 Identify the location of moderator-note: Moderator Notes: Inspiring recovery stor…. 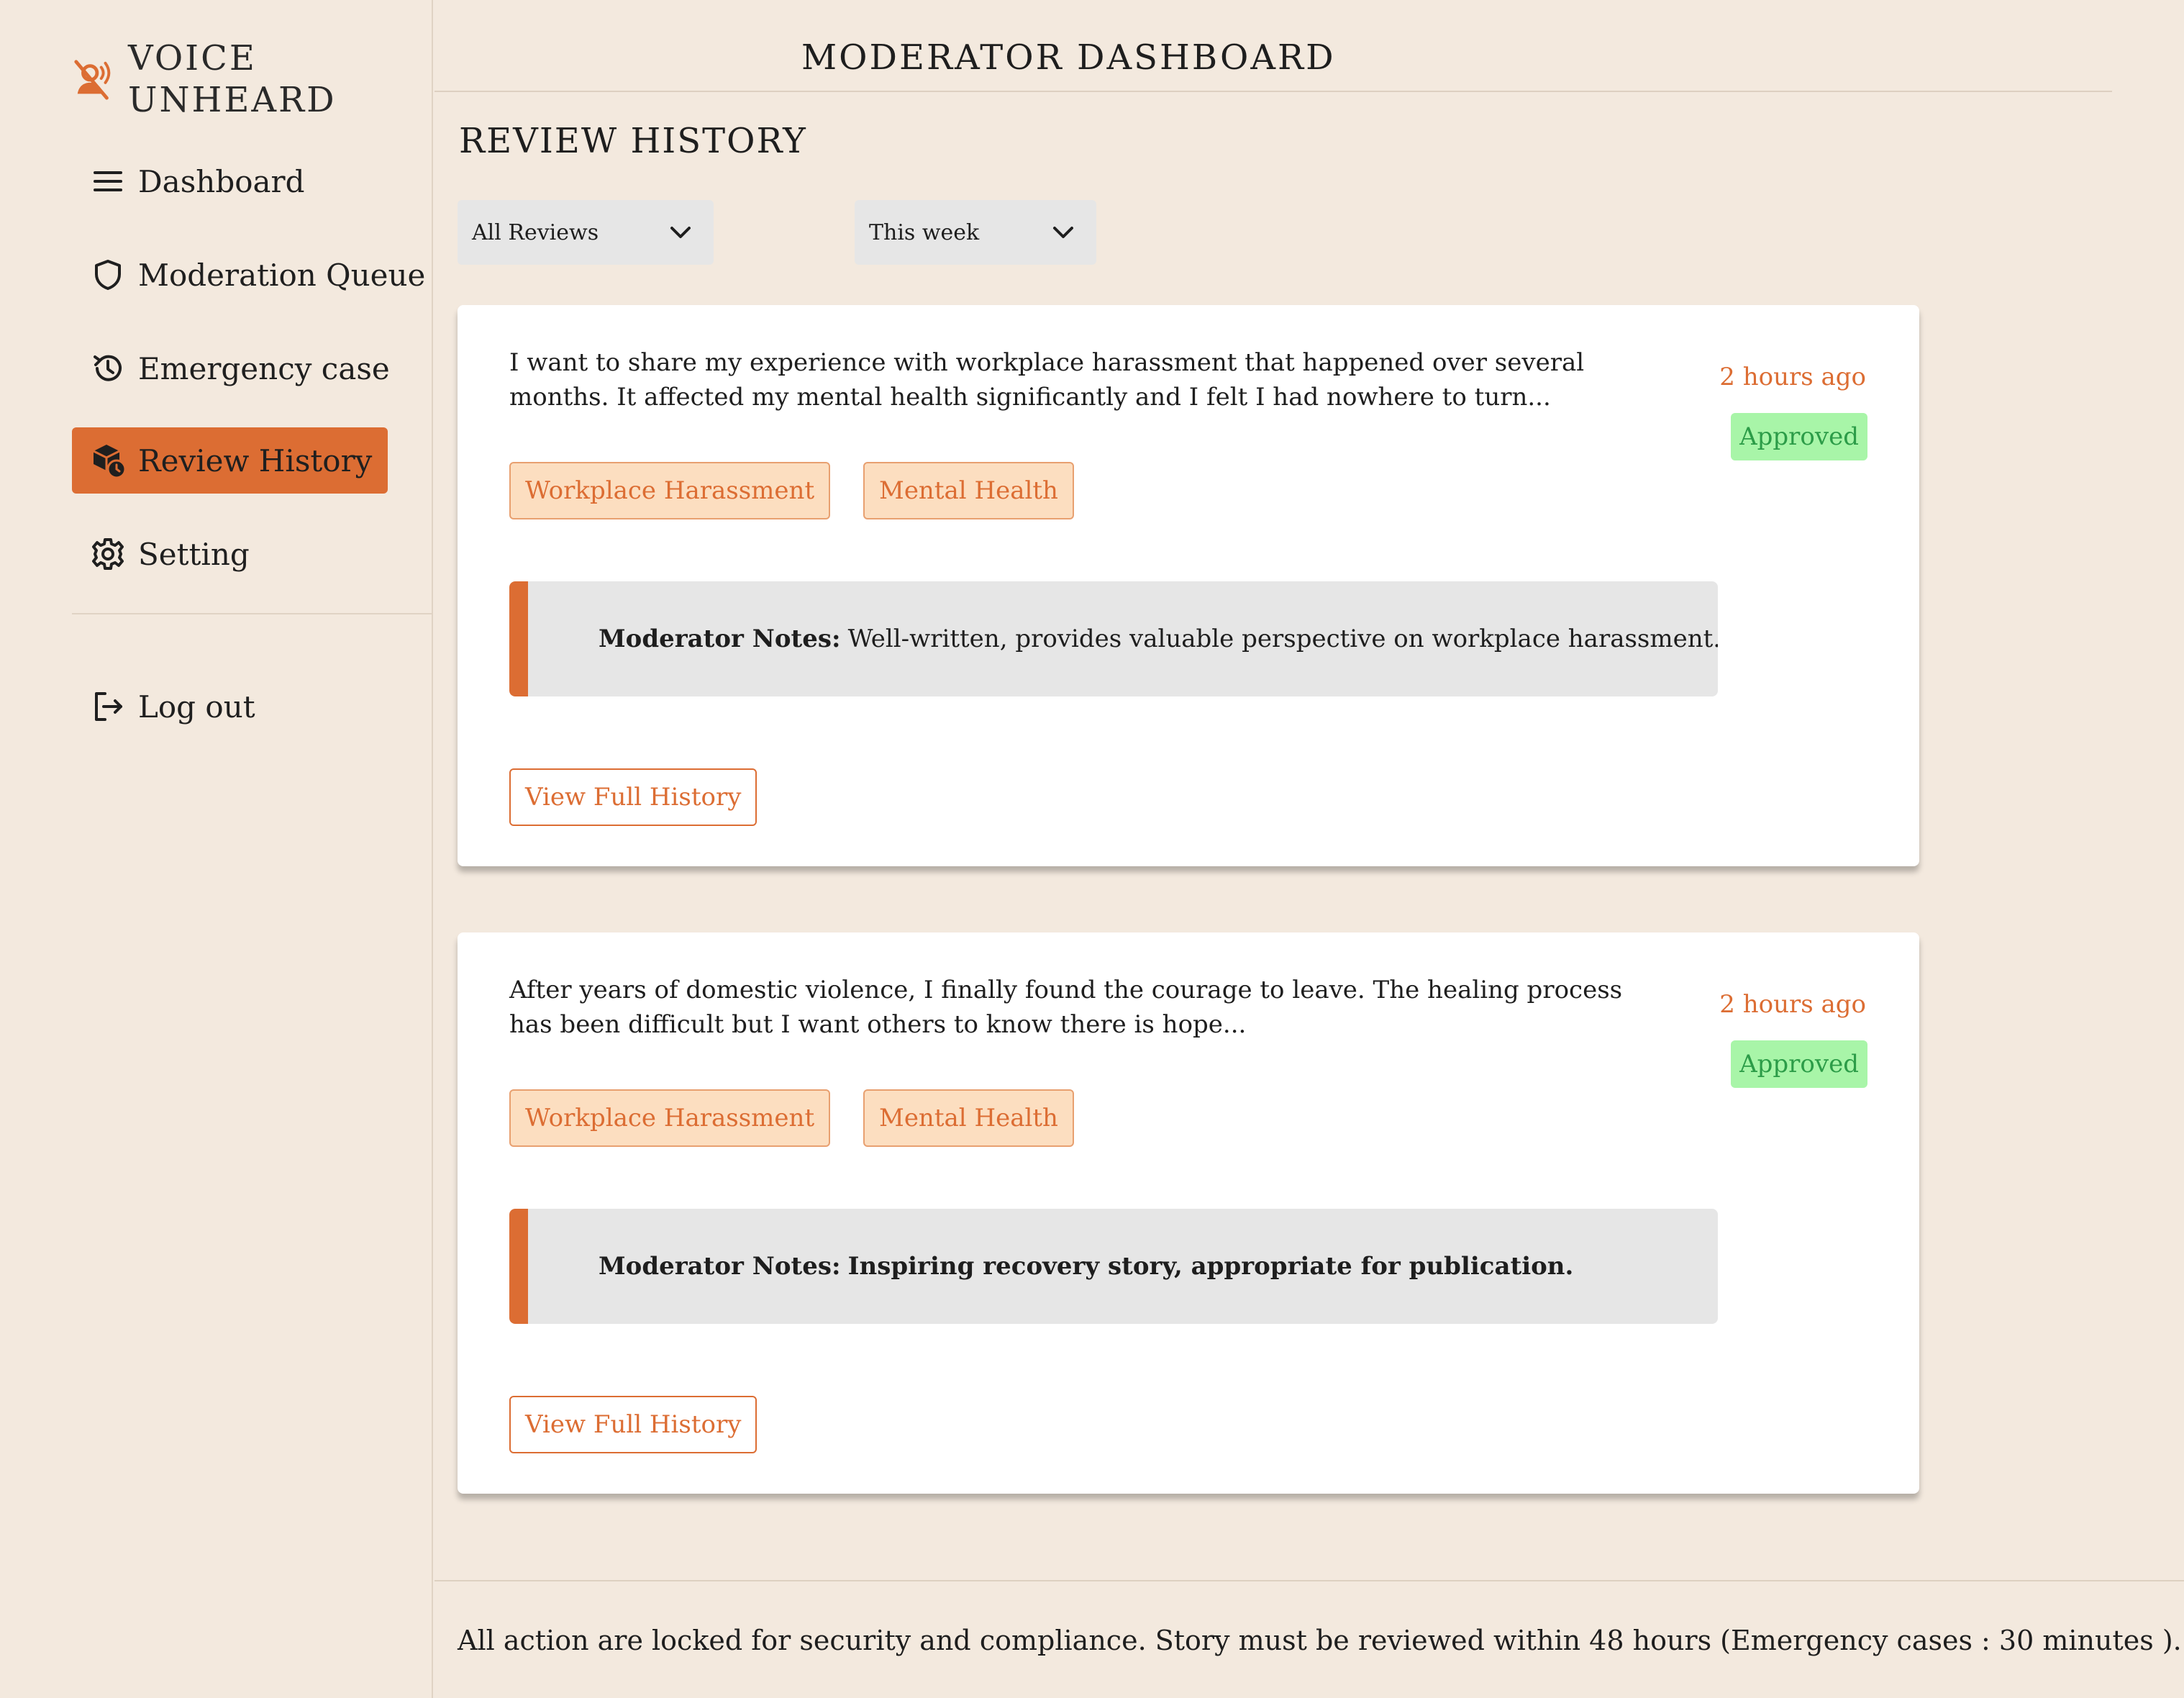
(1113, 1267).